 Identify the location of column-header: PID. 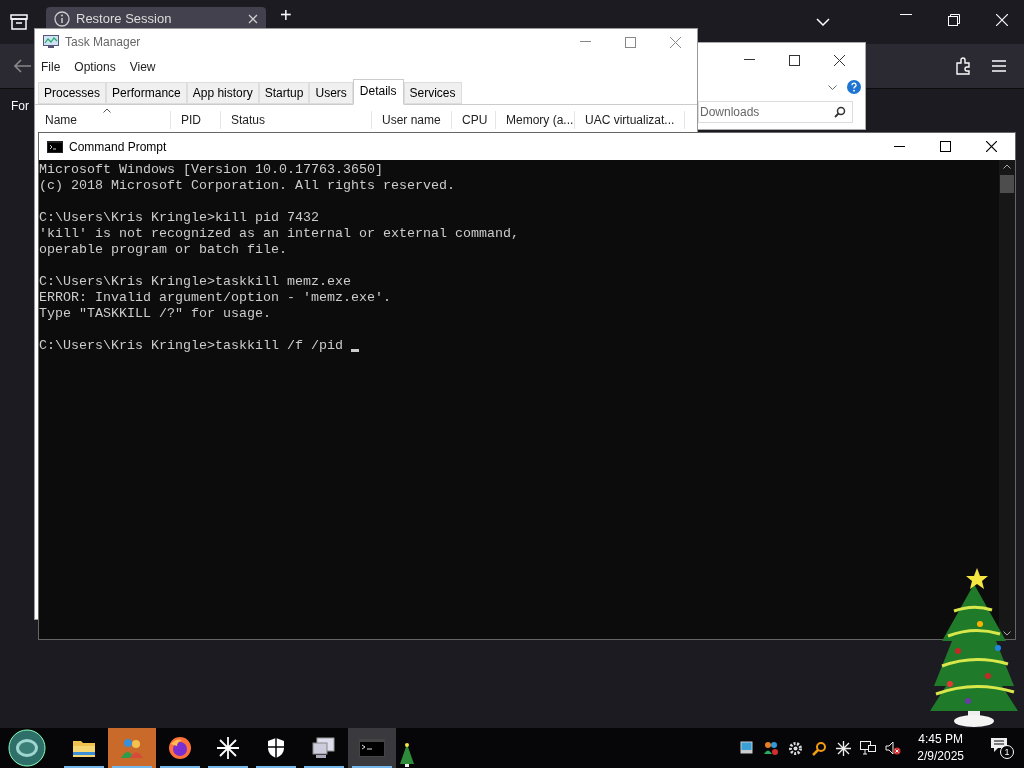
(196, 120).